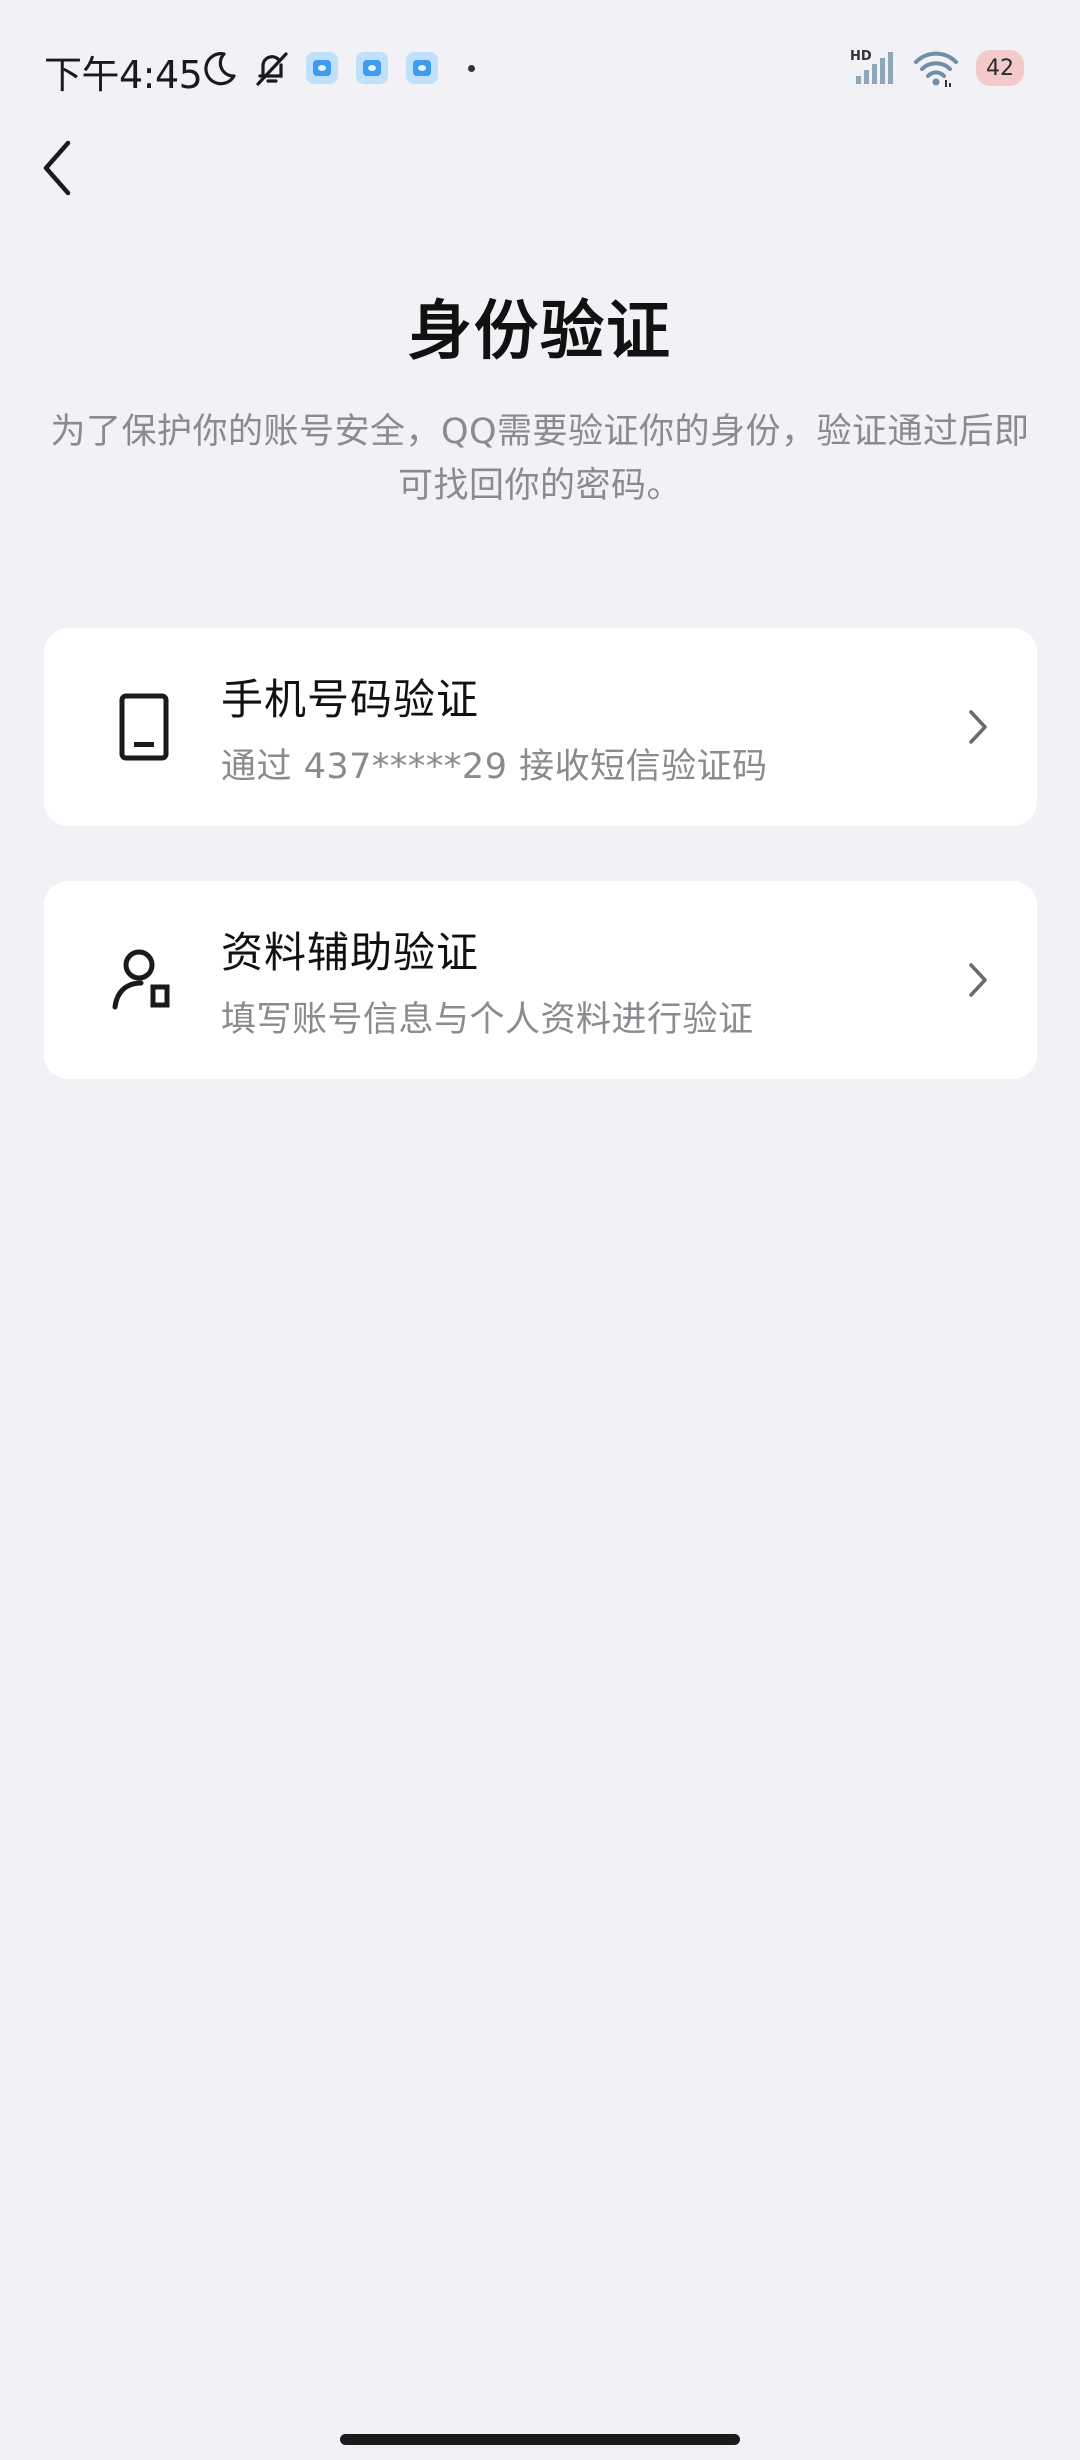 The image size is (1080, 2460). I want to click on battery-level: 42, so click(1000, 68).